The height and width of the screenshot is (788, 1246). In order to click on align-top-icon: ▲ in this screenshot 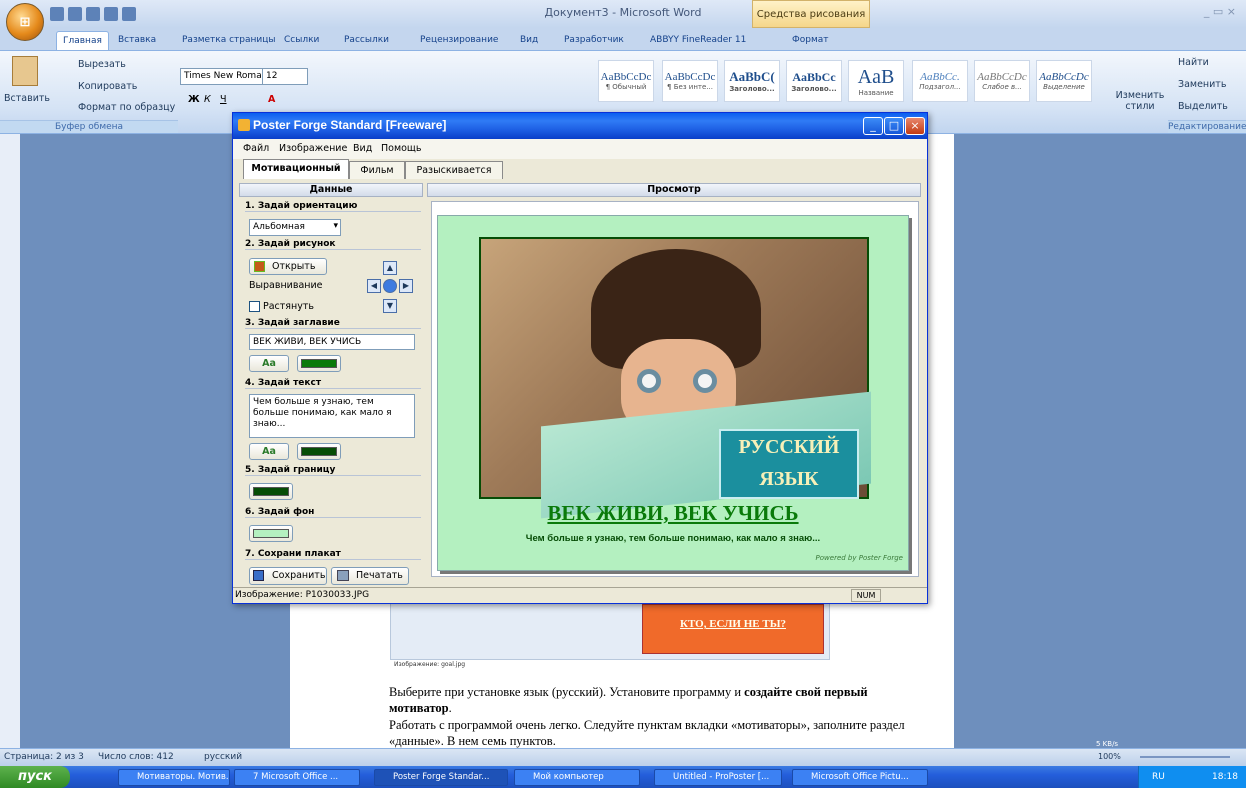, I will do `click(390, 268)`.